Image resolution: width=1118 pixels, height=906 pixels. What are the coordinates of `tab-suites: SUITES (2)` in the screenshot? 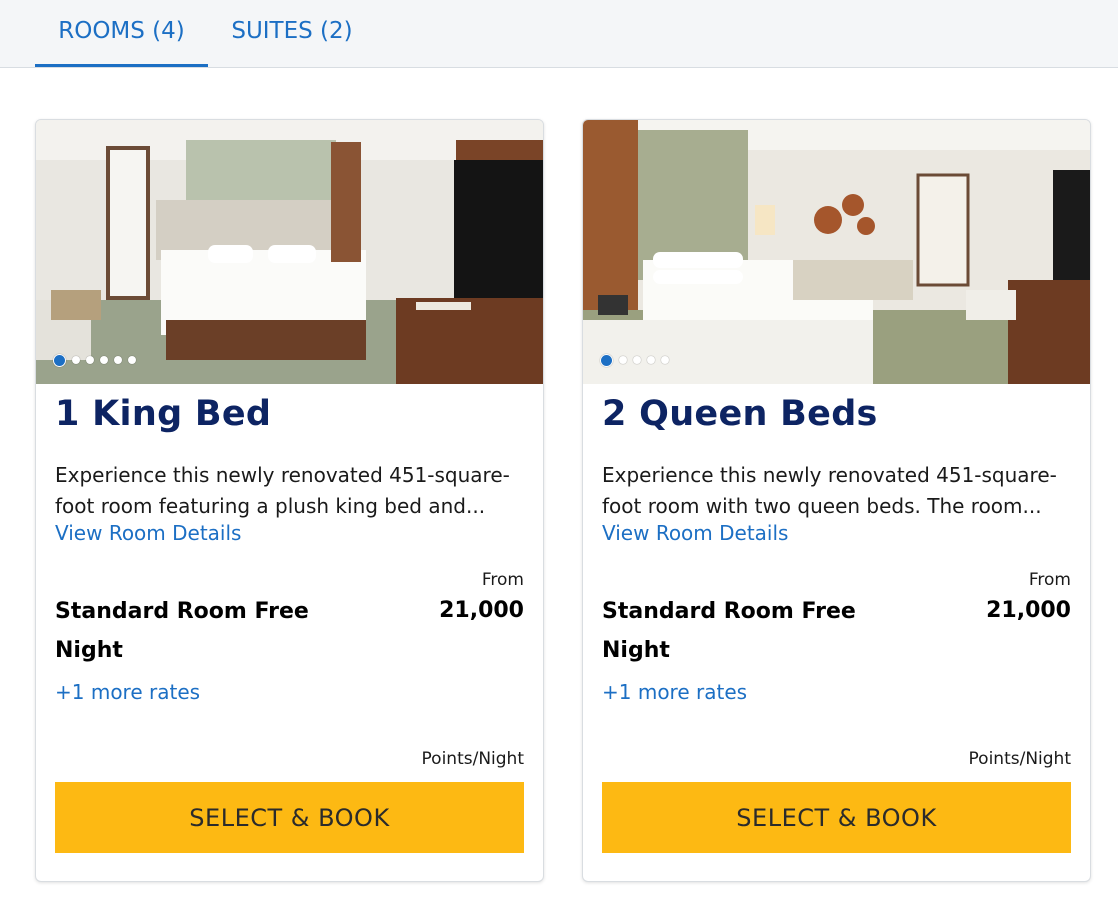 It's located at (292, 34).